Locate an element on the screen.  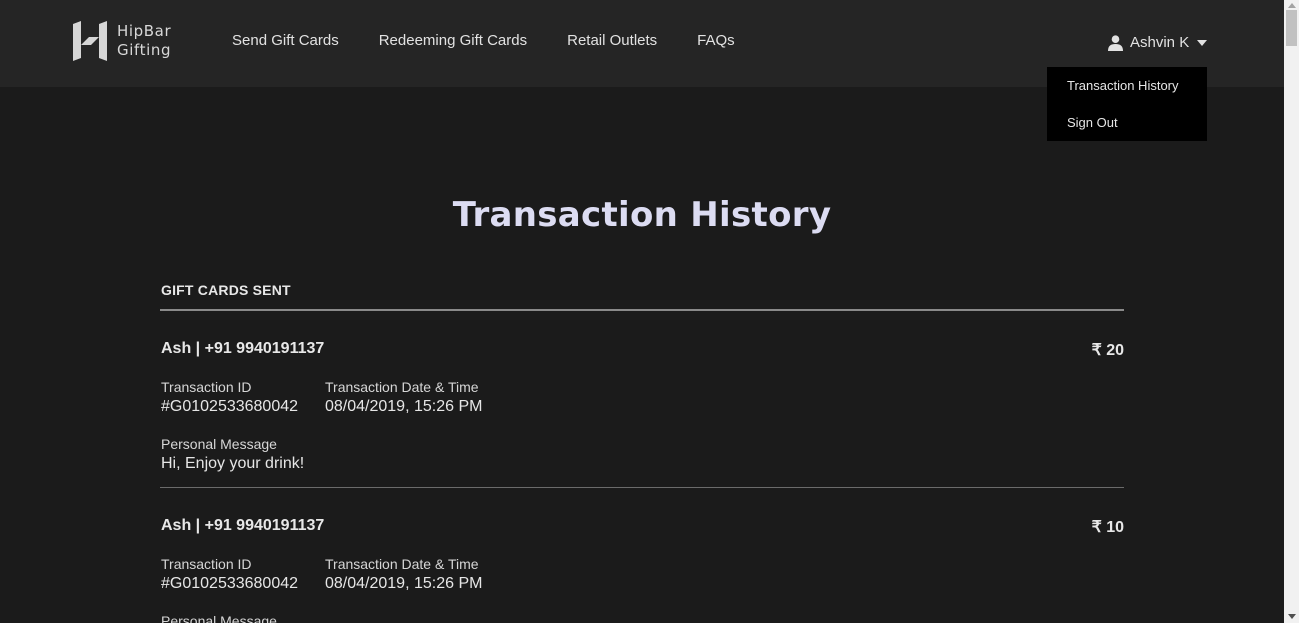
section-divider is located at coordinates (642, 310).